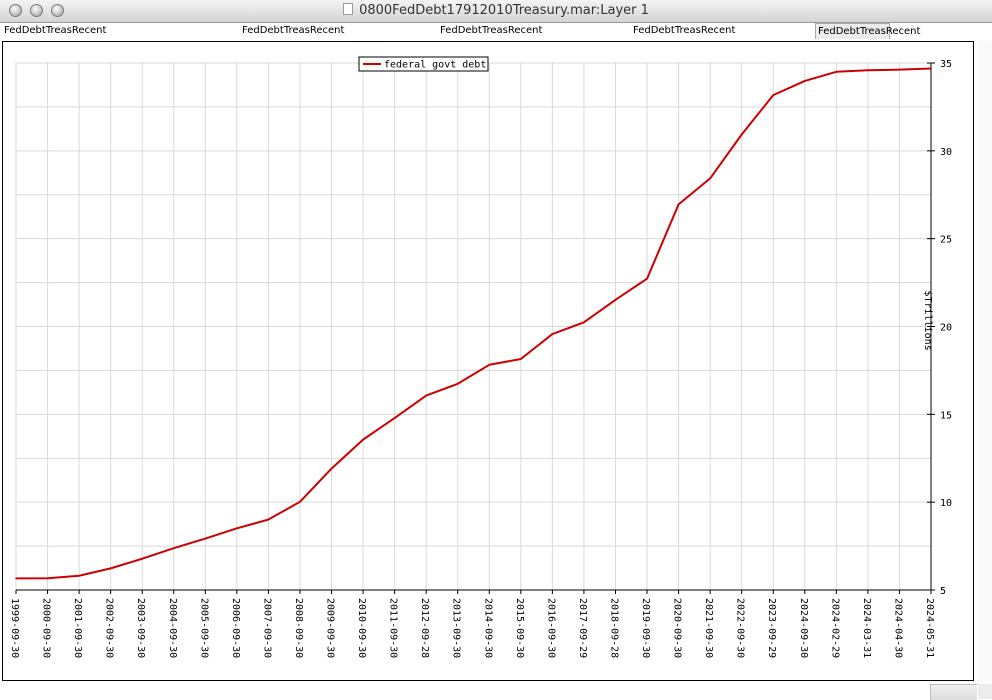 The height and width of the screenshot is (700, 992). Describe the element at coordinates (946, 240) in the screenshot. I see `y-tick-label: 25` at that location.